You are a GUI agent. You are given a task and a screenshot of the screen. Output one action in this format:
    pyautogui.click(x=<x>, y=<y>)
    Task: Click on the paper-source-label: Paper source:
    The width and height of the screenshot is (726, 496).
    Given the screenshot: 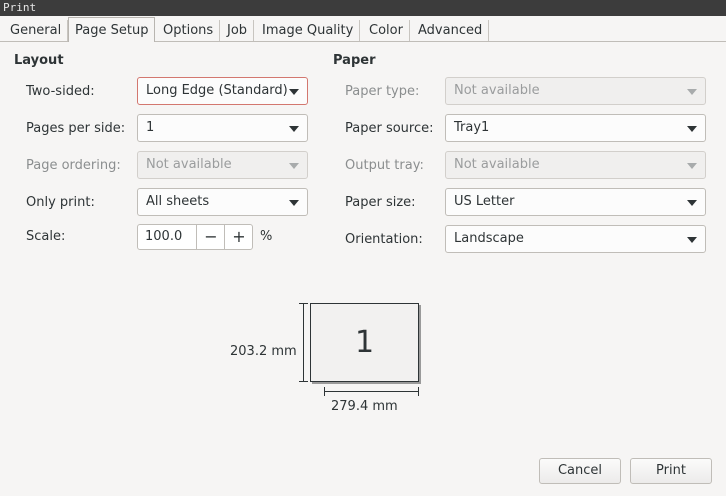 What is the action you would take?
    pyautogui.click(x=389, y=128)
    